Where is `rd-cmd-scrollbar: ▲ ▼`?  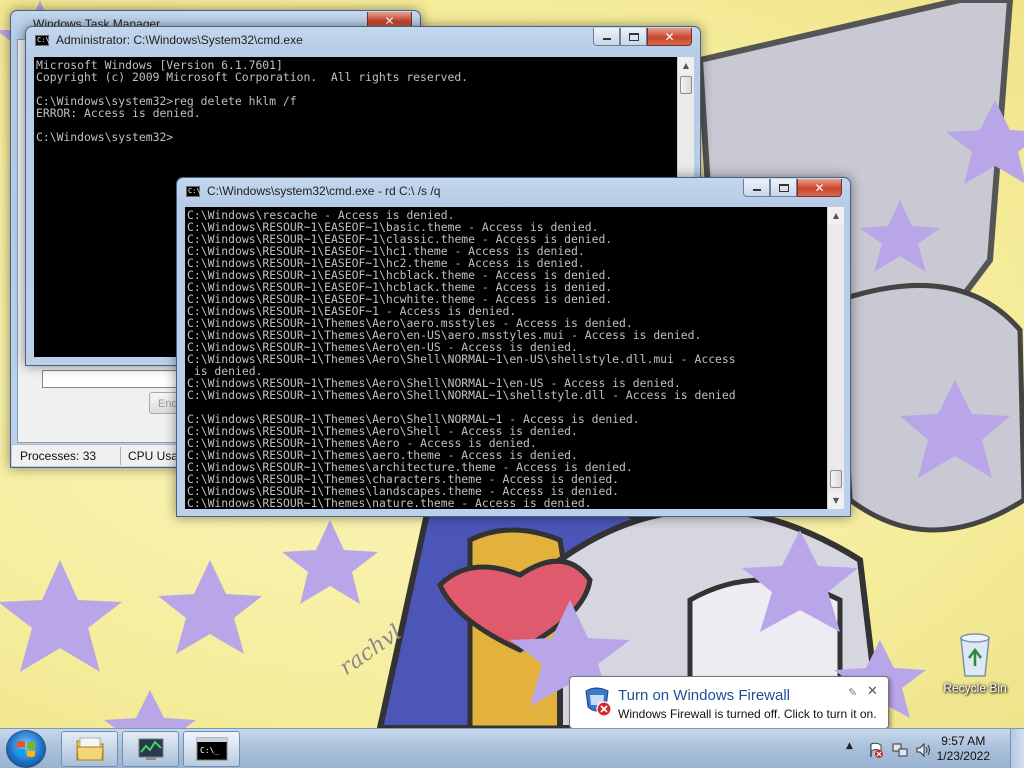 rd-cmd-scrollbar: ▲ ▼ is located at coordinates (835, 358).